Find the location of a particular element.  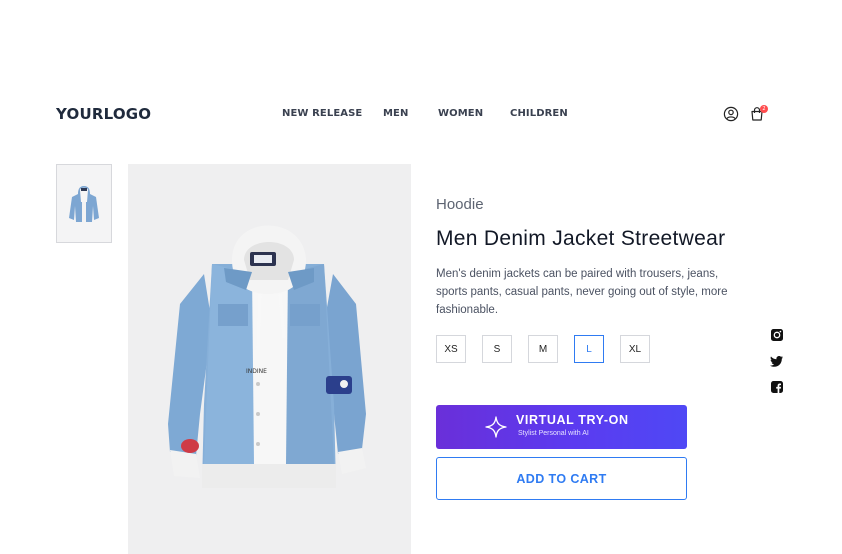

nav-children: CHILDREN is located at coordinates (539, 113).